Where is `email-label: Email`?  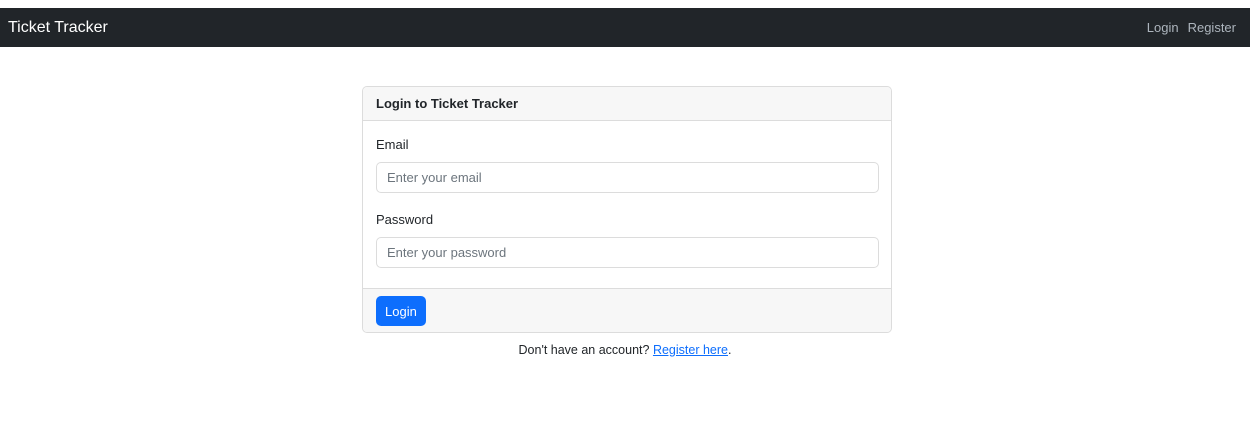 email-label: Email is located at coordinates (392, 144).